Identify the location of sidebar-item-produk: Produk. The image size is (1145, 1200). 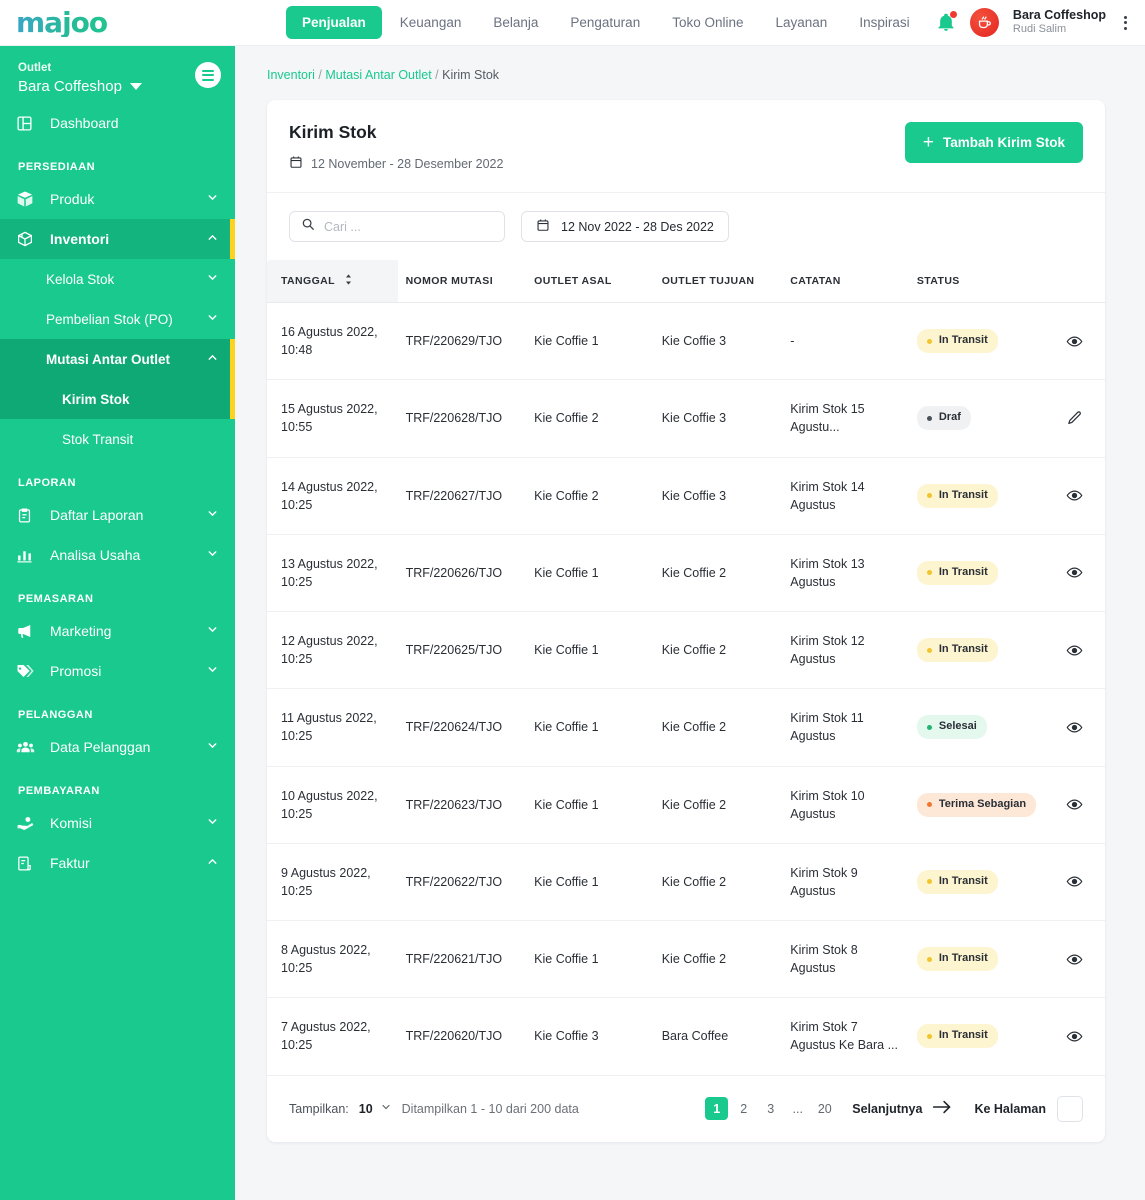
(117, 199).